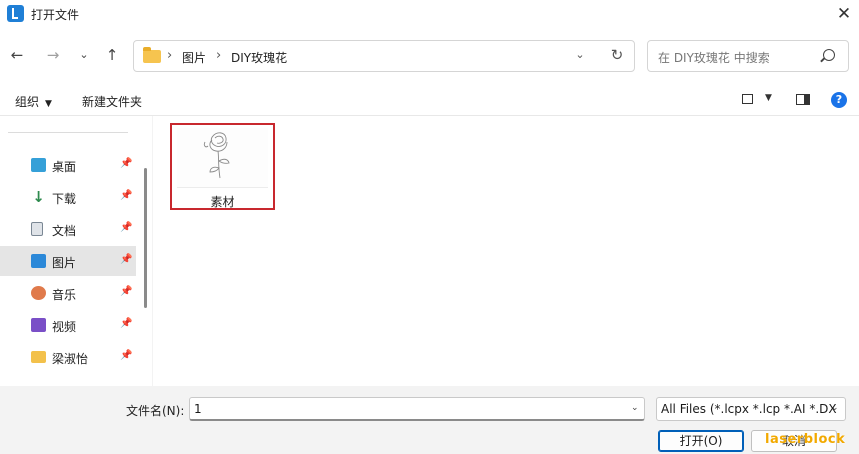 The image size is (859, 454). What do you see at coordinates (55, 15) in the screenshot?
I see `window-title: 打开文件` at bounding box center [55, 15].